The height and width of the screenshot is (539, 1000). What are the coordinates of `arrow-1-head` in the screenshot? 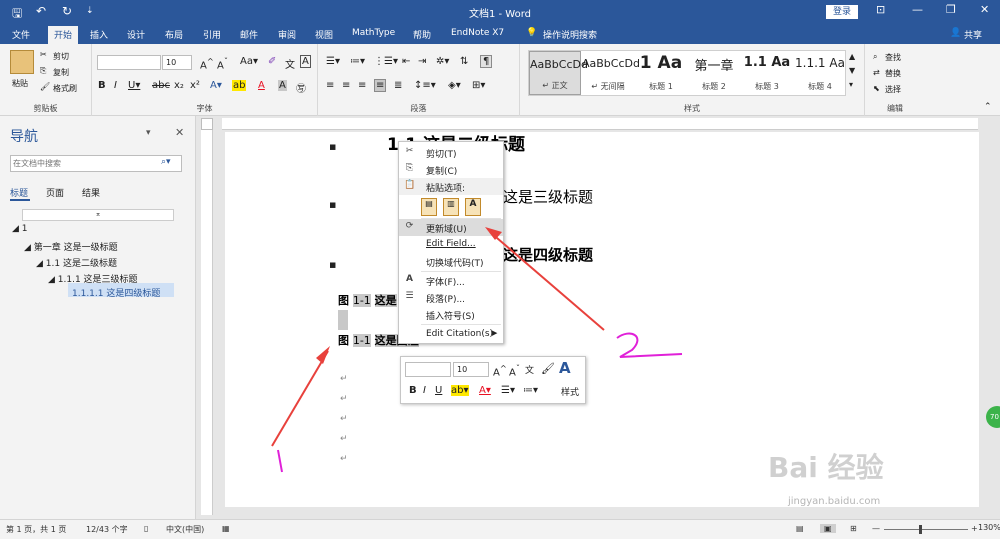 It's located at (323, 355).